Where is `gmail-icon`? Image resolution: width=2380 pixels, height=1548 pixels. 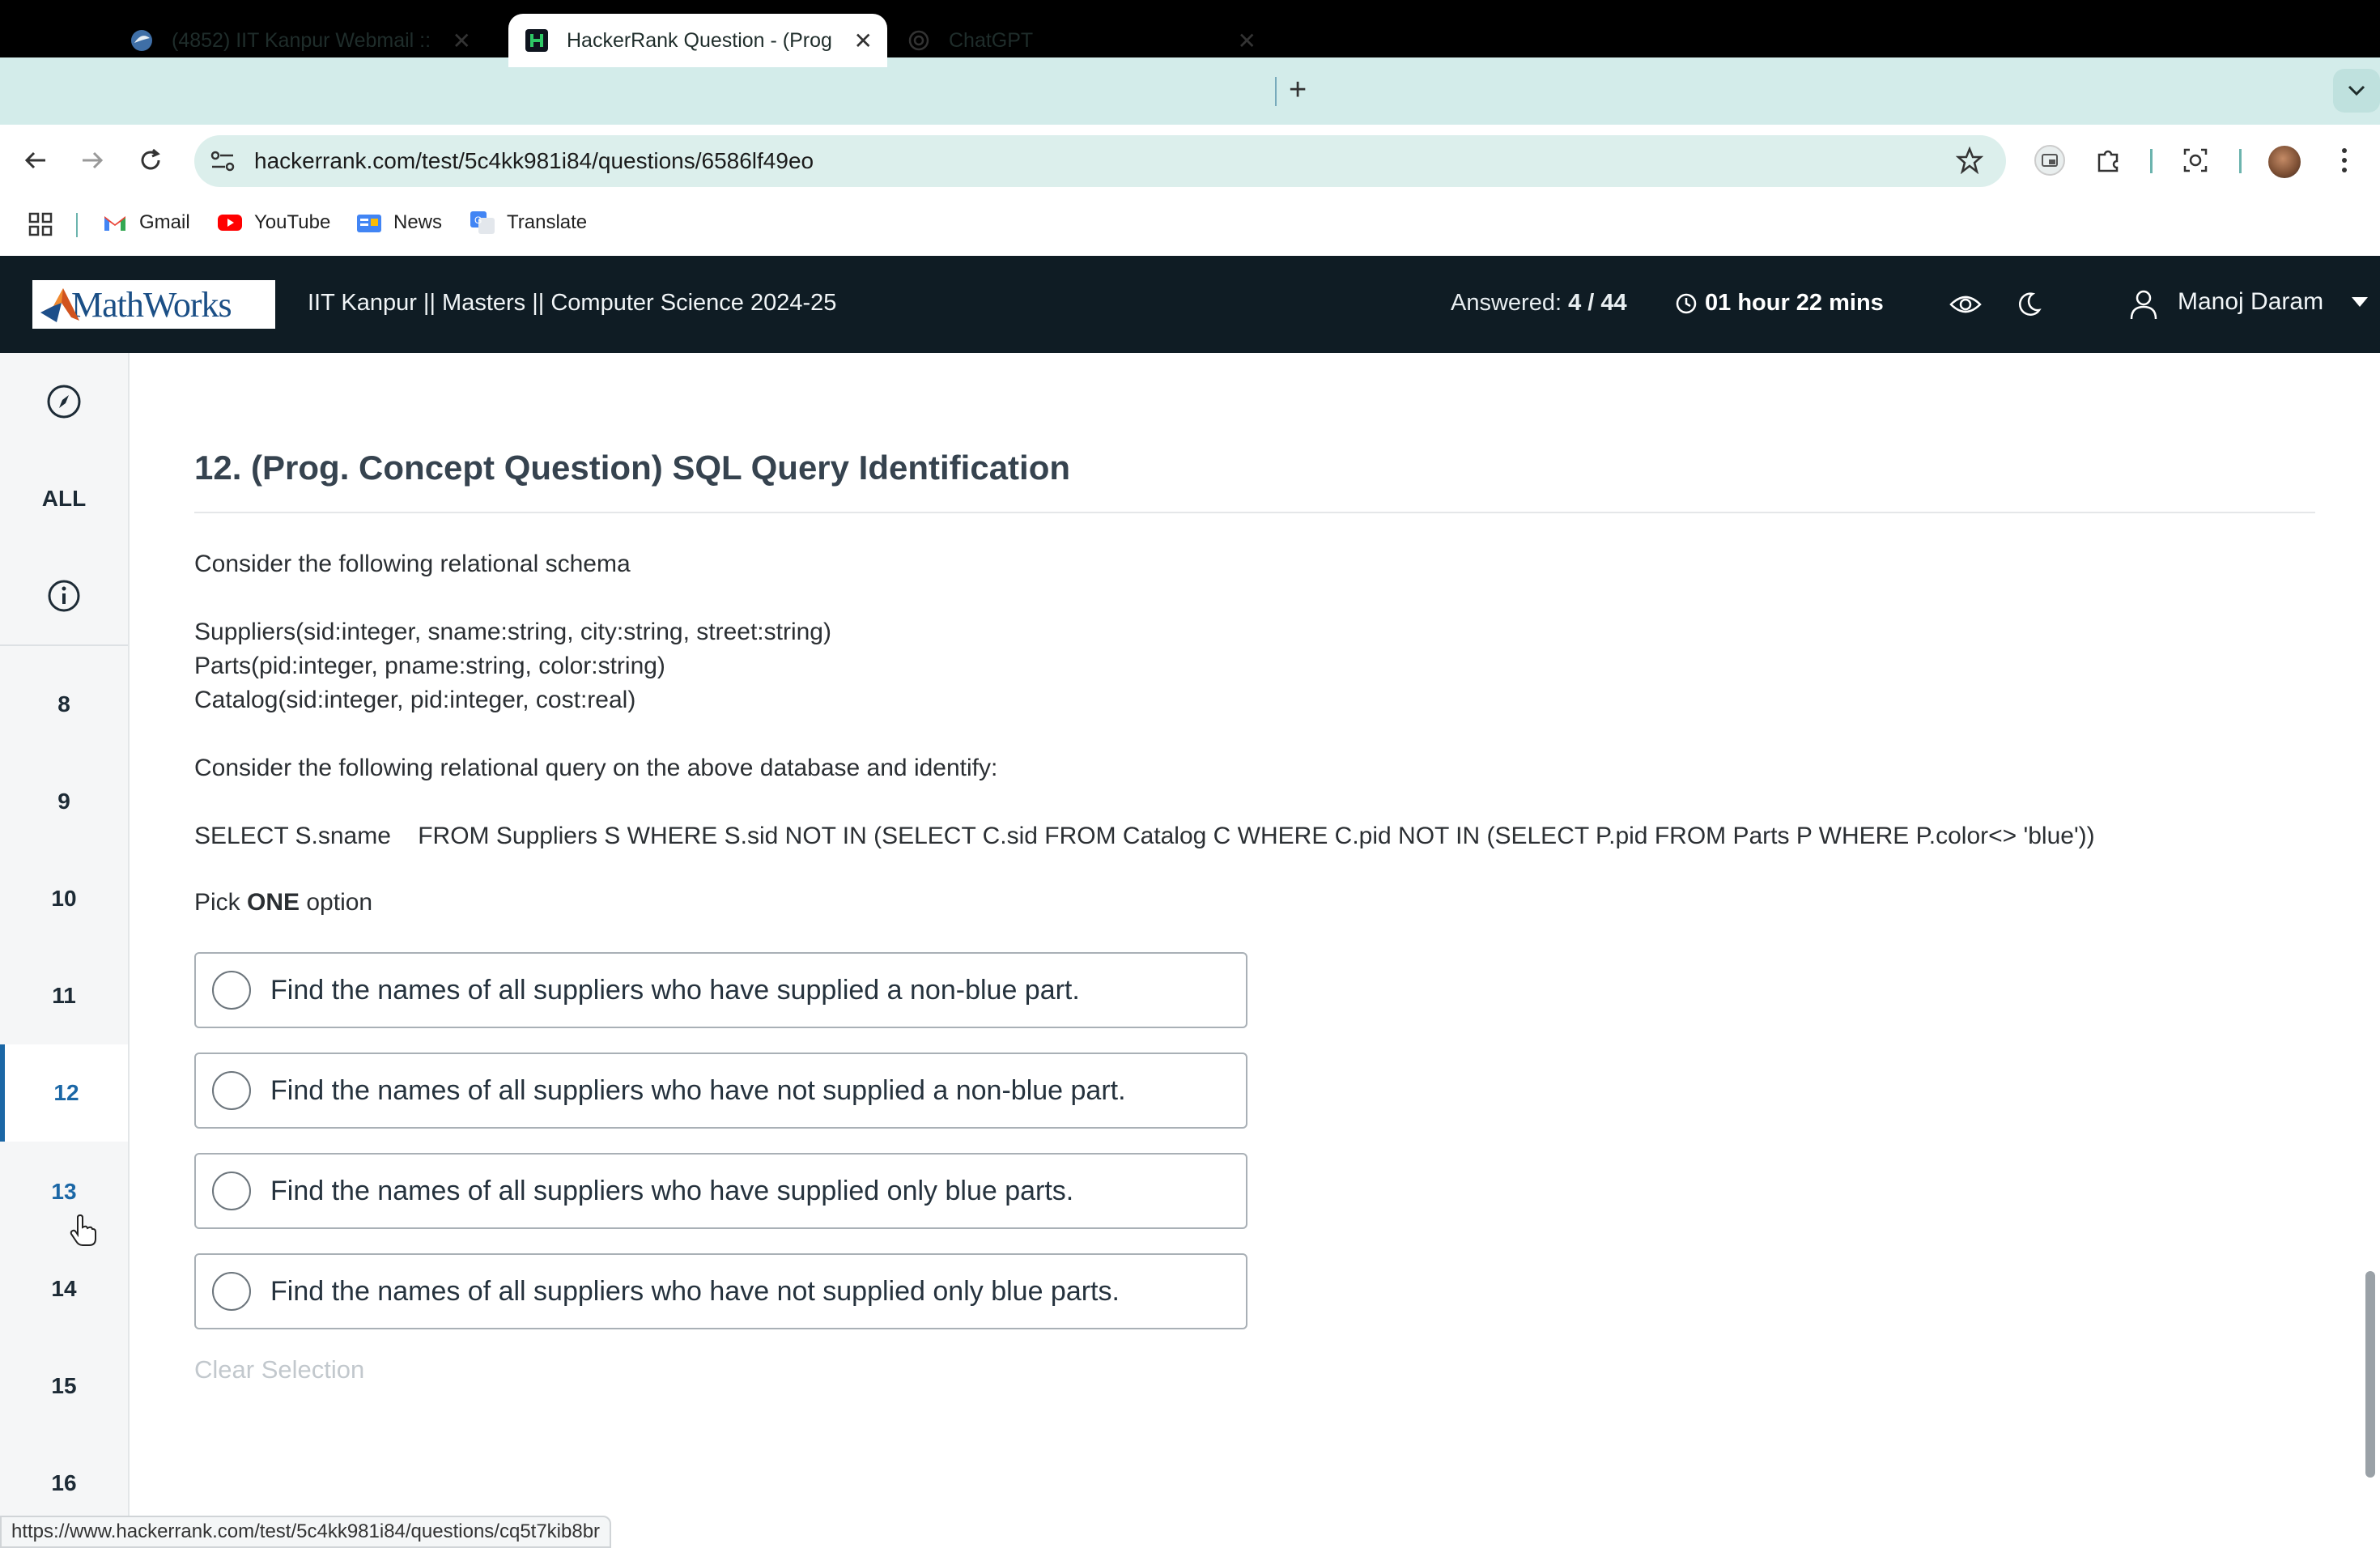
gmail-icon is located at coordinates (115, 222).